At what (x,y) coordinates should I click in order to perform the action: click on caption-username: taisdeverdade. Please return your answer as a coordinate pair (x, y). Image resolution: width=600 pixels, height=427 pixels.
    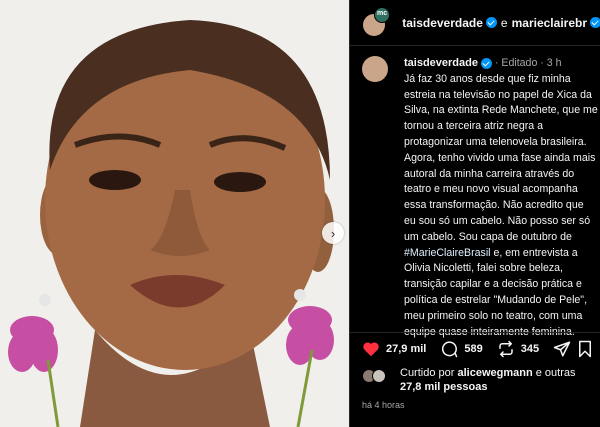
    Looking at the image, I should click on (441, 63).